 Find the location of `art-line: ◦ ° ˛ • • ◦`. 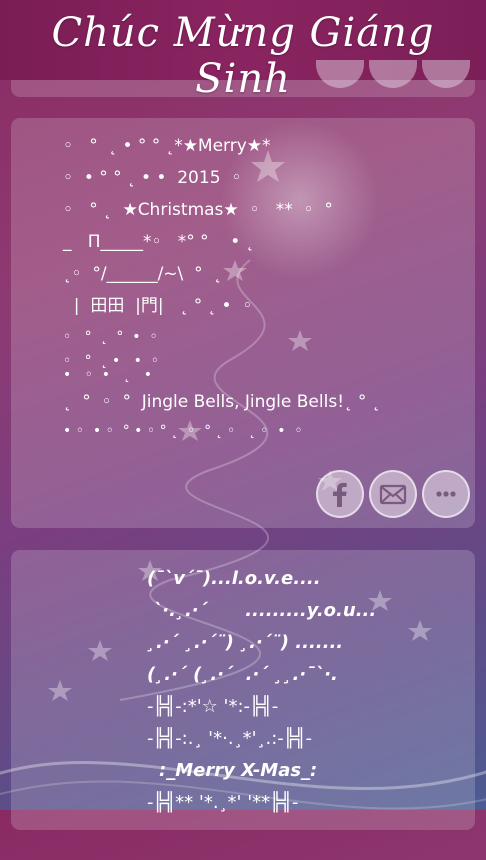

art-line: ◦ ° ˛ • • ◦ is located at coordinates (111, 361).